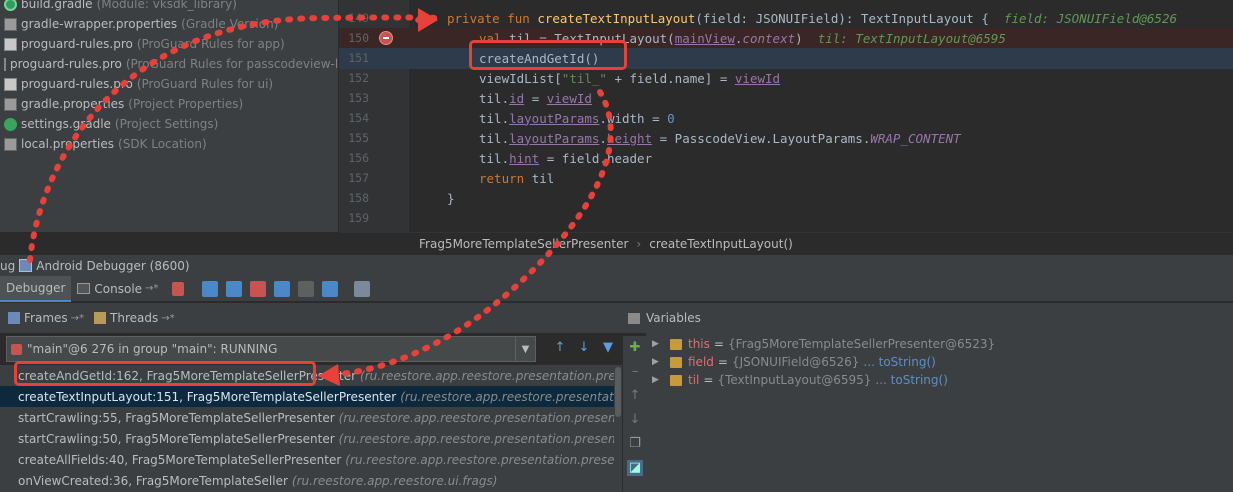  Describe the element at coordinates (704, 38) in the screenshot. I see `code-token: mainView` at that location.